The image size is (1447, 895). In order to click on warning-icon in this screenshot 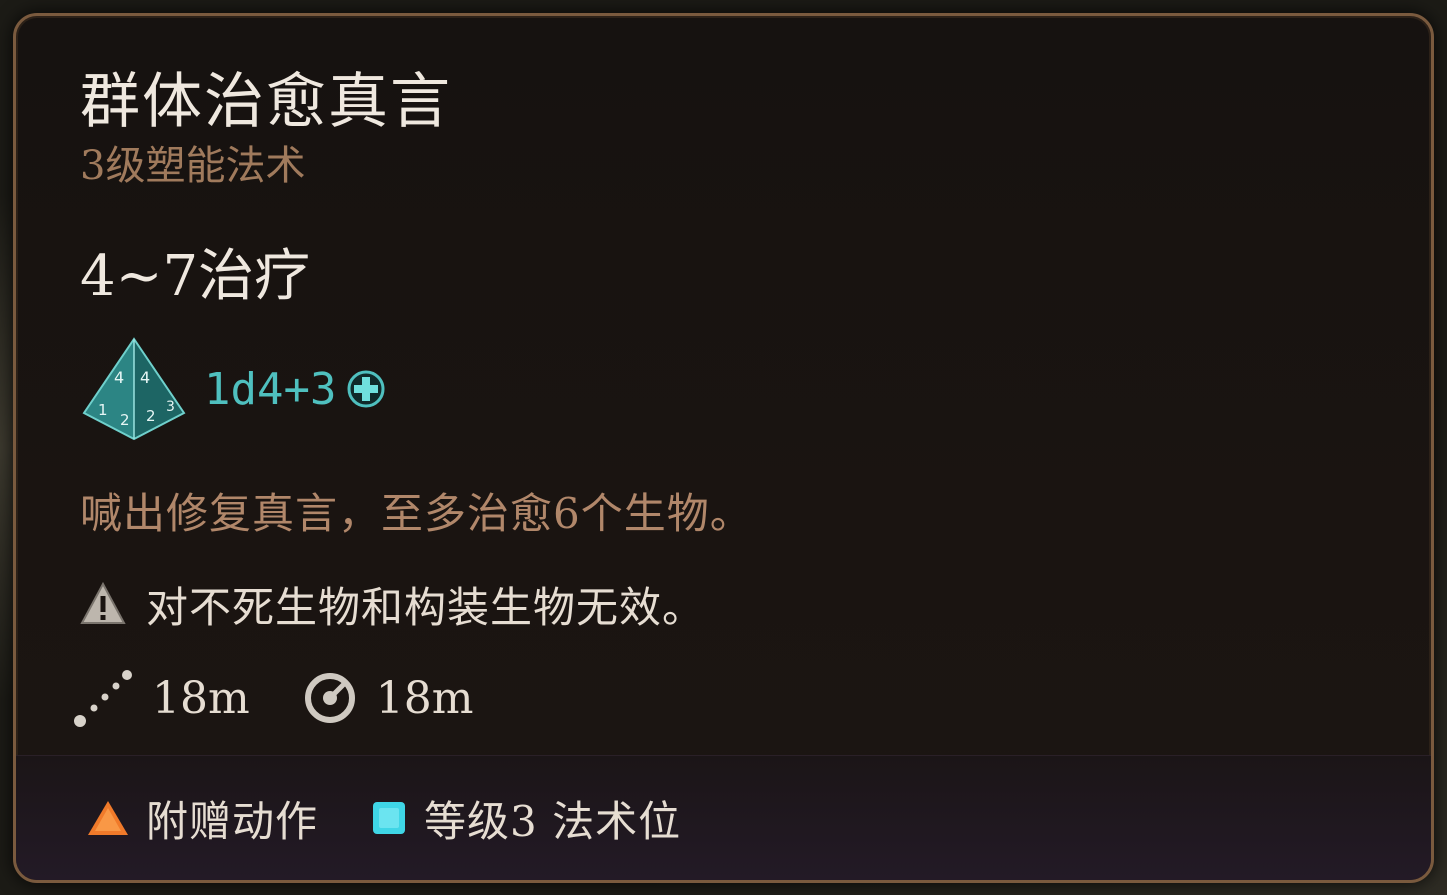, I will do `click(103, 602)`.